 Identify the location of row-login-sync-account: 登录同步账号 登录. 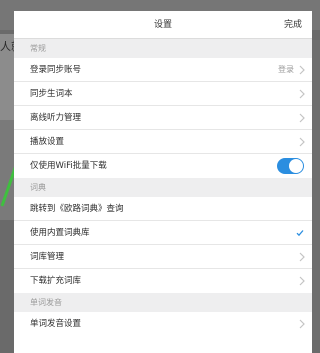
(163, 70).